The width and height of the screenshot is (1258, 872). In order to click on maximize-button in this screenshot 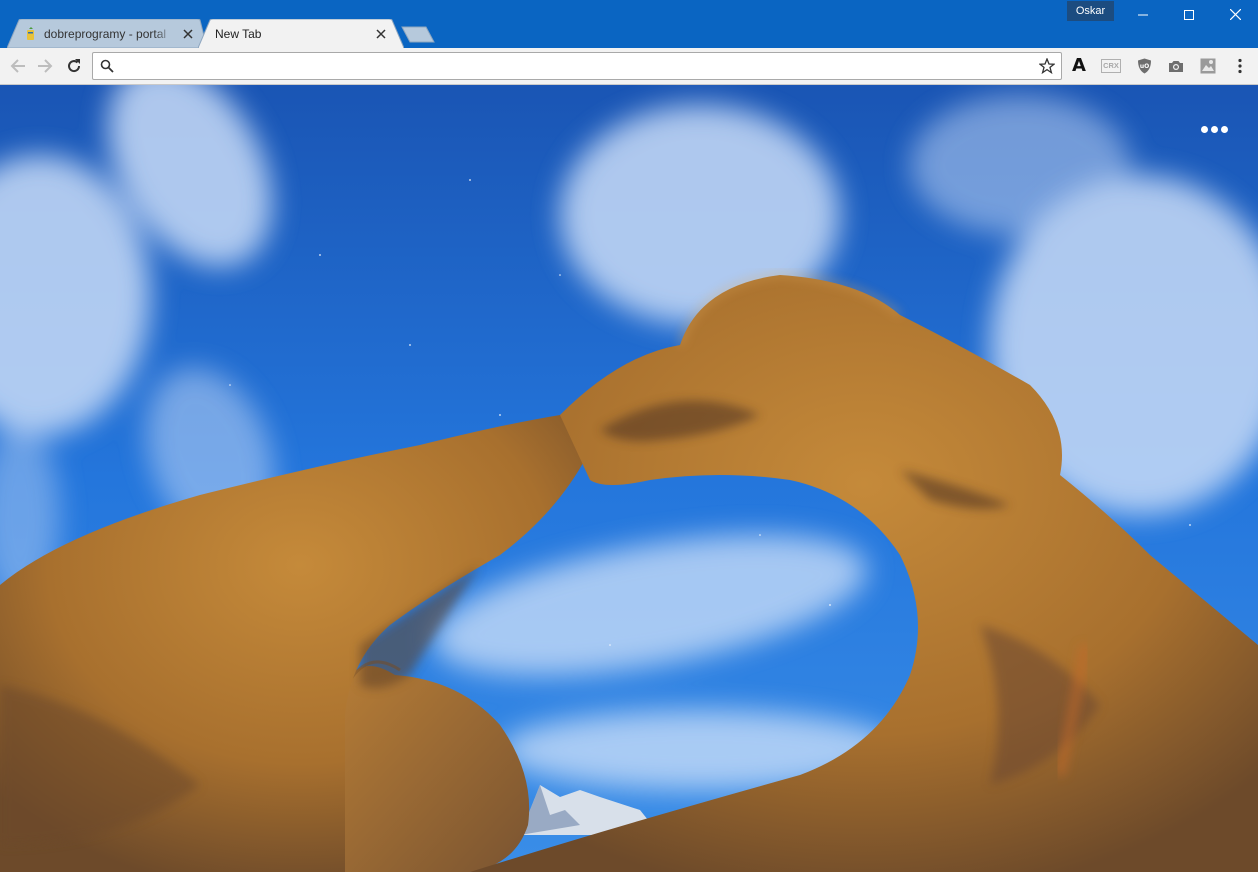, I will do `click(1189, 14)`.